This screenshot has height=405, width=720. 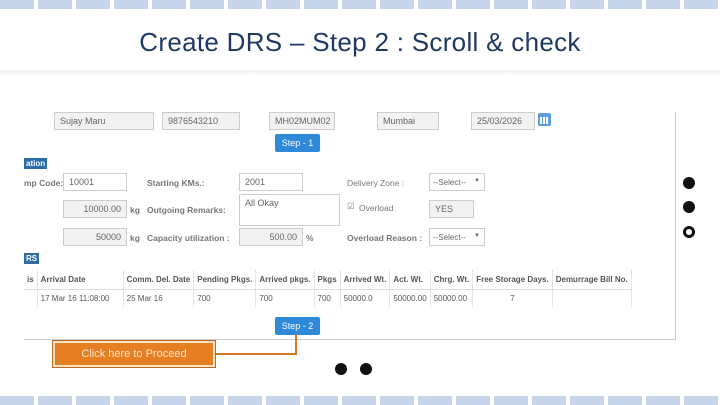 I want to click on weight-b-unit: kg, so click(x=135, y=238).